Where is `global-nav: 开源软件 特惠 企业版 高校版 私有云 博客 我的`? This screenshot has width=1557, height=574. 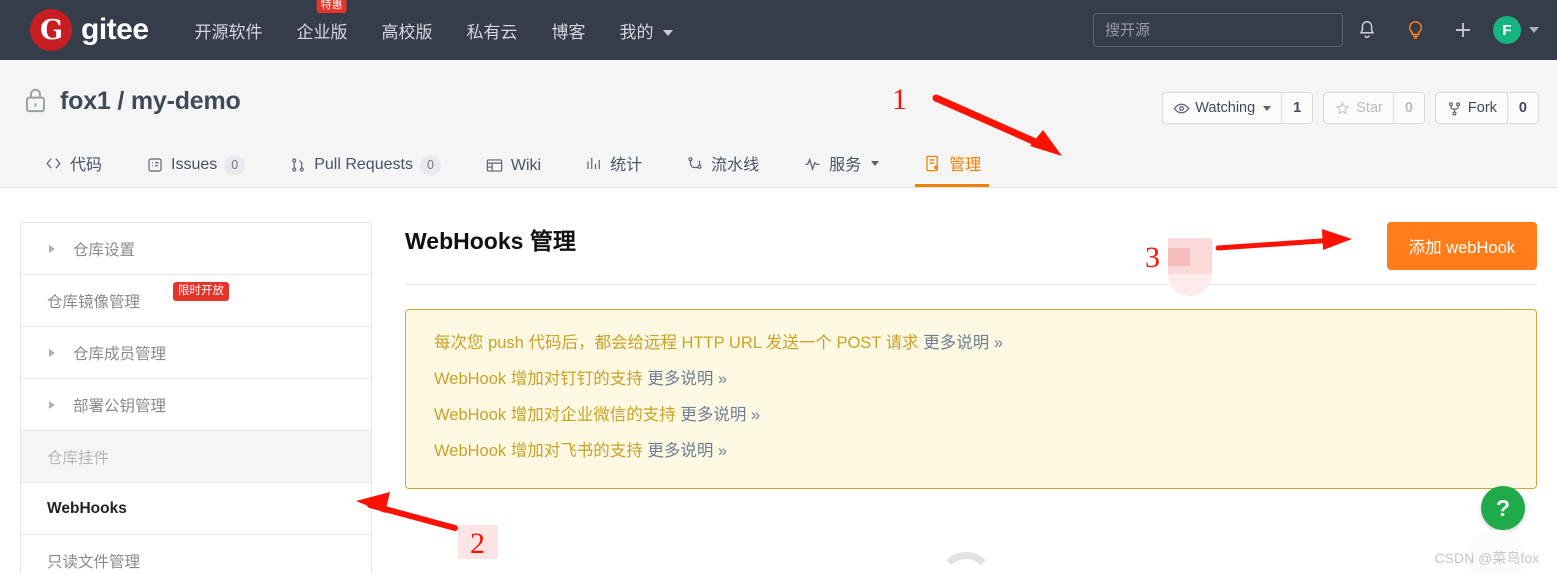 global-nav: 开源软件 特惠 企业版 高校版 私有云 博客 我的 is located at coordinates (434, 23).